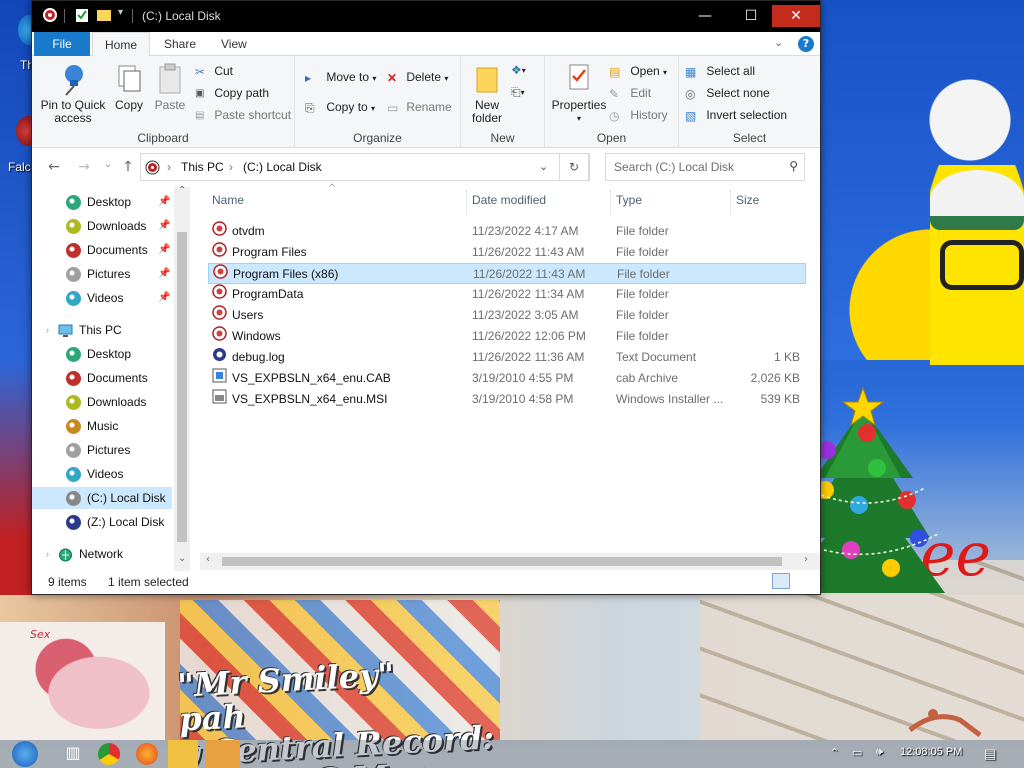  I want to click on back-button: ←, so click(54, 168).